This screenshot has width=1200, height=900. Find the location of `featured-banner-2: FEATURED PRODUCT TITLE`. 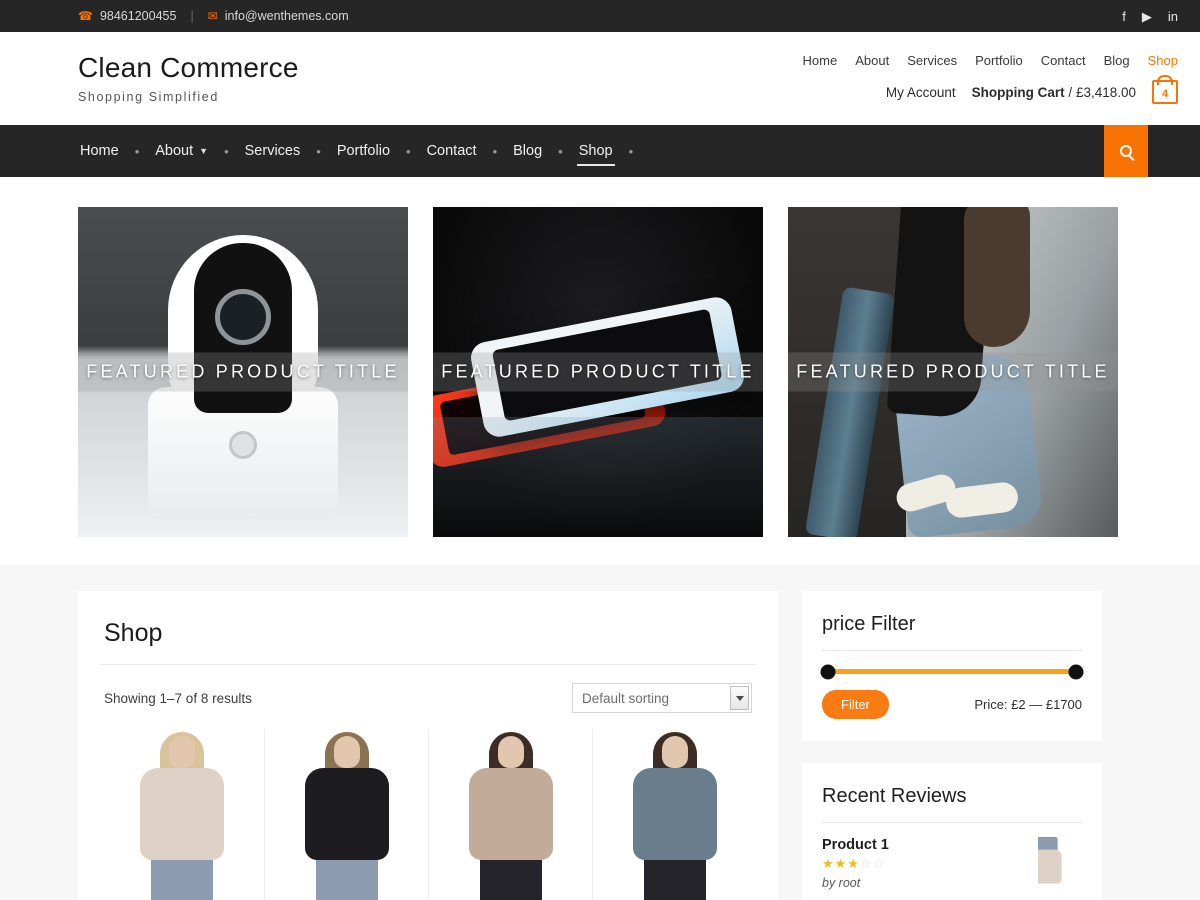

featured-banner-2: FEATURED PRODUCT TITLE is located at coordinates (598, 372).